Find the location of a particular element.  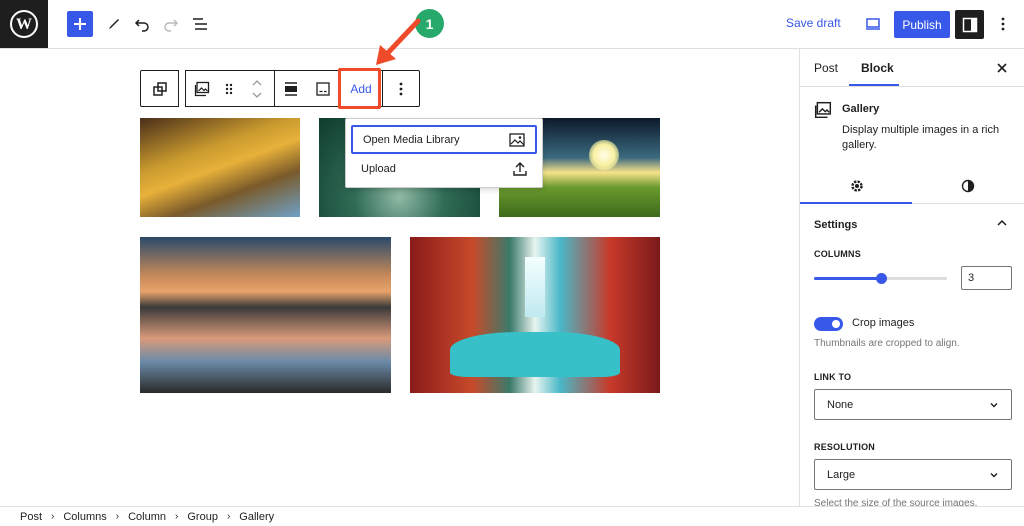

link-to-select: None is located at coordinates (913, 404).